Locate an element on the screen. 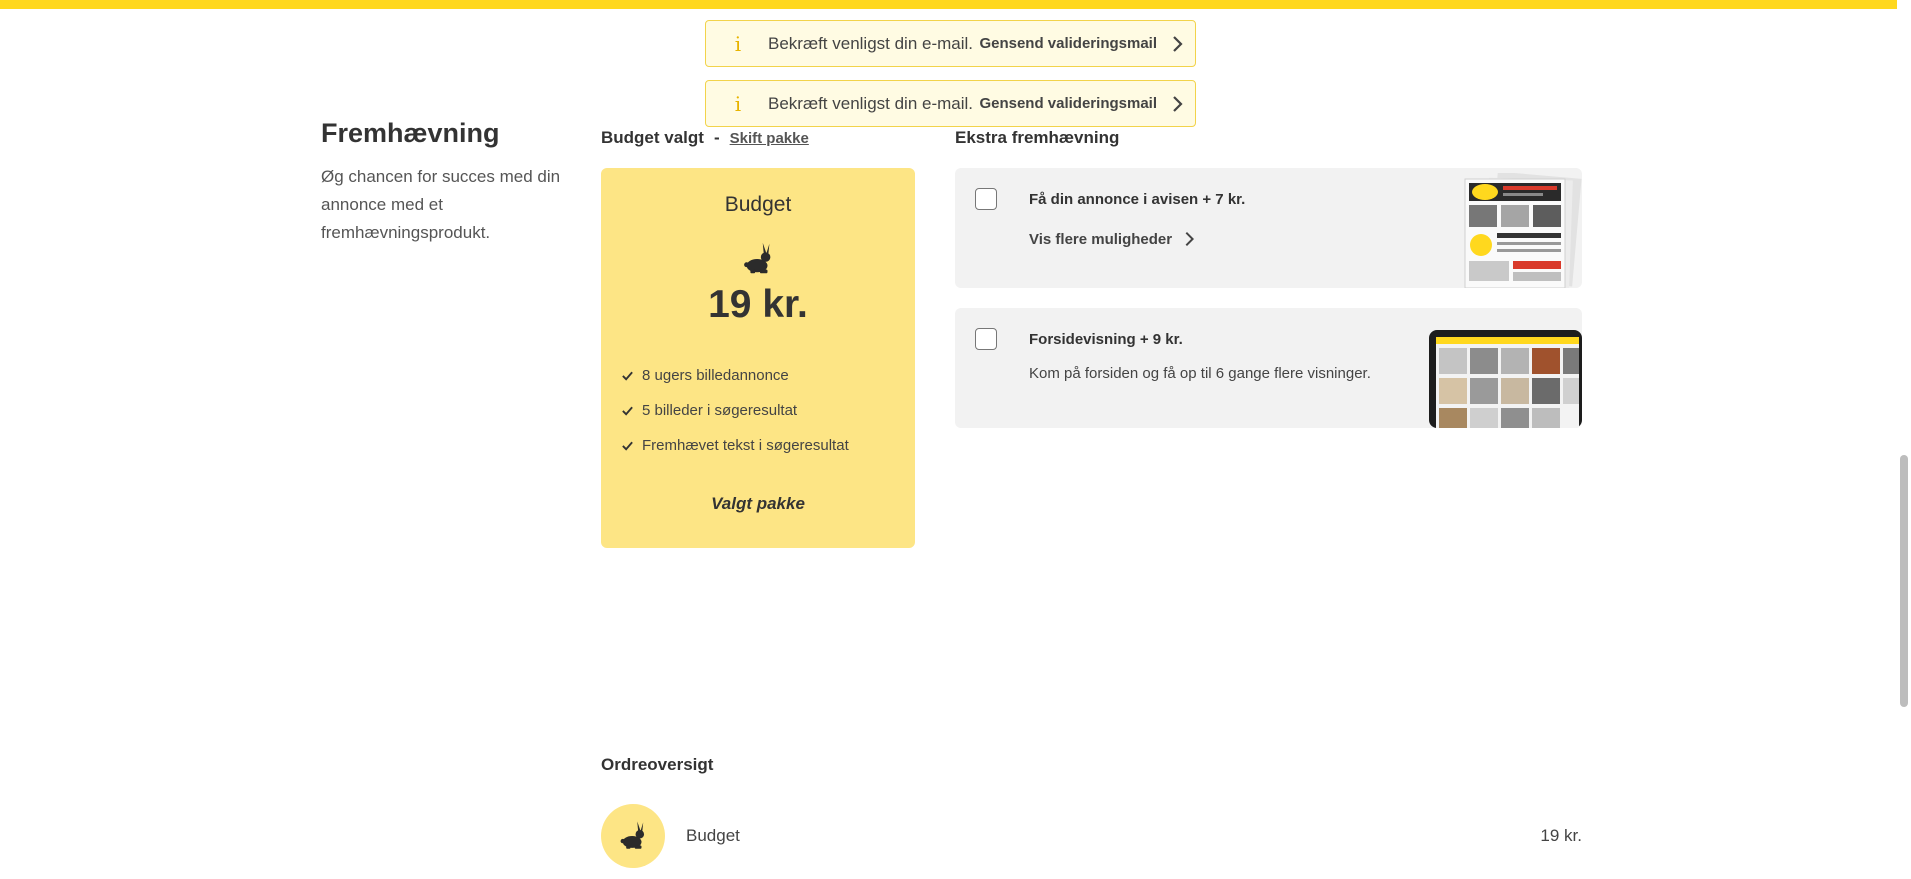 The image size is (1911, 879). frontpage-option-title: Forsidevisning + 9 kr. is located at coordinates (1106, 339).